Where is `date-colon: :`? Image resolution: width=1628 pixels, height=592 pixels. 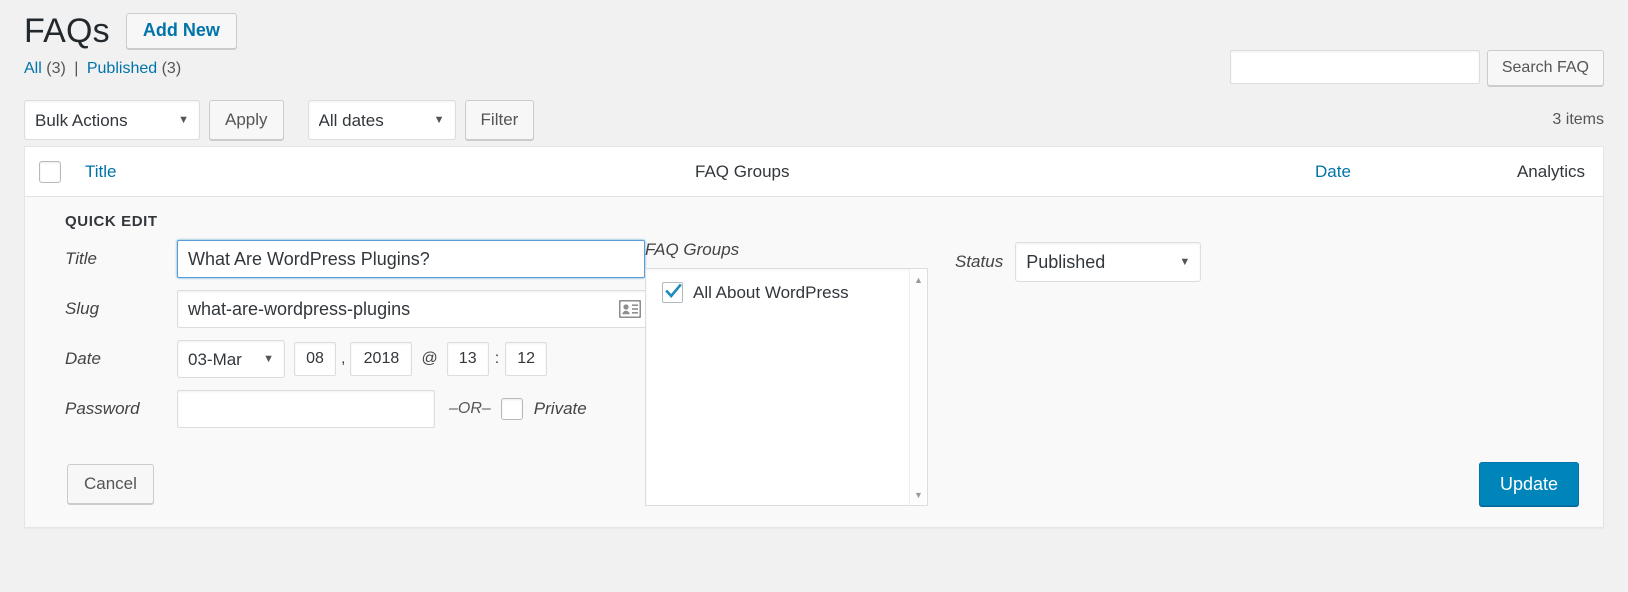 date-colon: : is located at coordinates (497, 358).